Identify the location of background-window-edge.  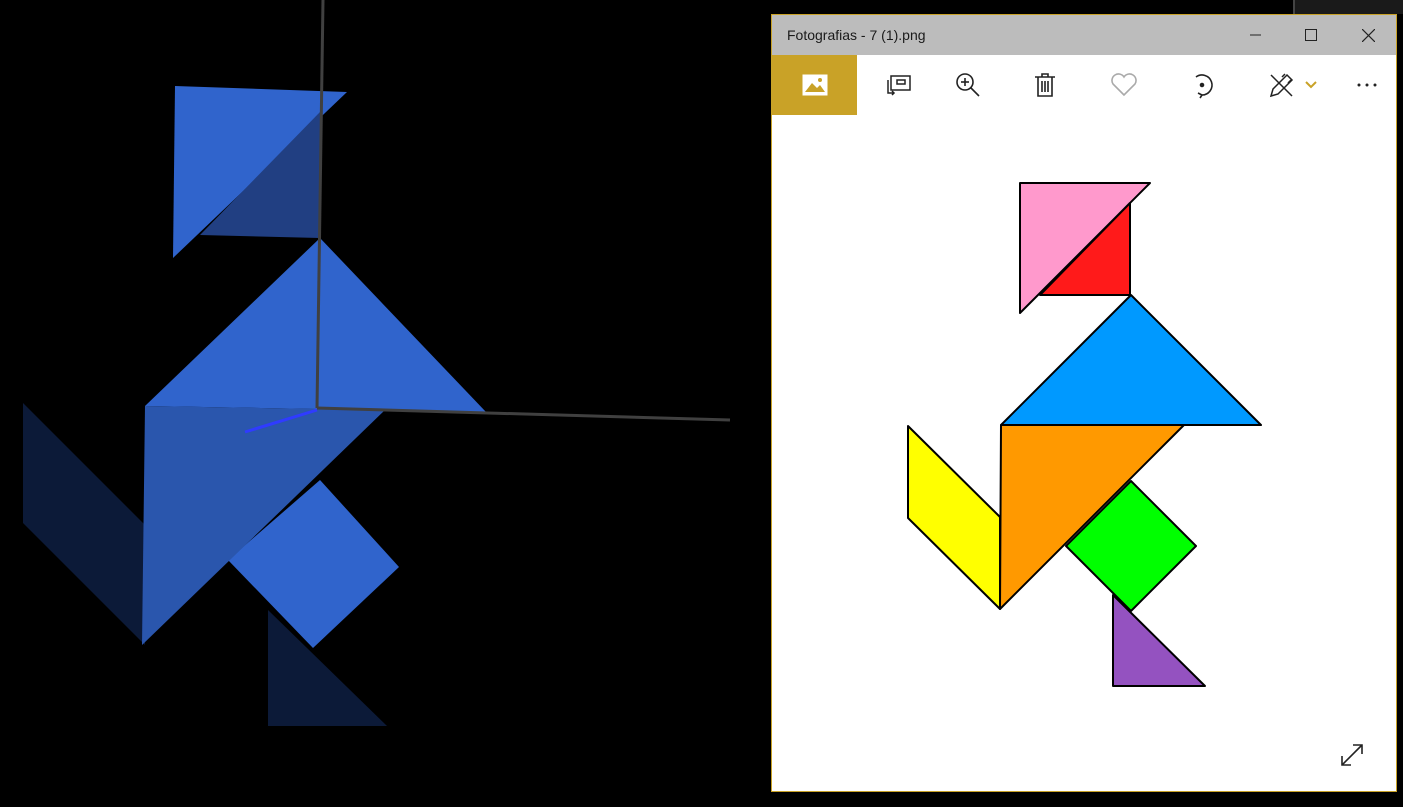
(1348, 7).